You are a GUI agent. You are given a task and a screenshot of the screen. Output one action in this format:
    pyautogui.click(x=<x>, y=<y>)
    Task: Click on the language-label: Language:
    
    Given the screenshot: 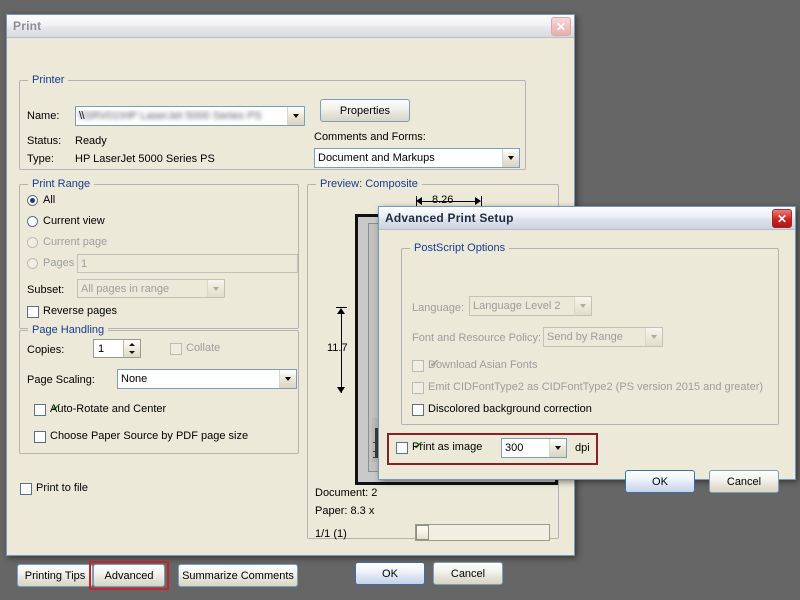 What is the action you would take?
    pyautogui.click(x=438, y=308)
    